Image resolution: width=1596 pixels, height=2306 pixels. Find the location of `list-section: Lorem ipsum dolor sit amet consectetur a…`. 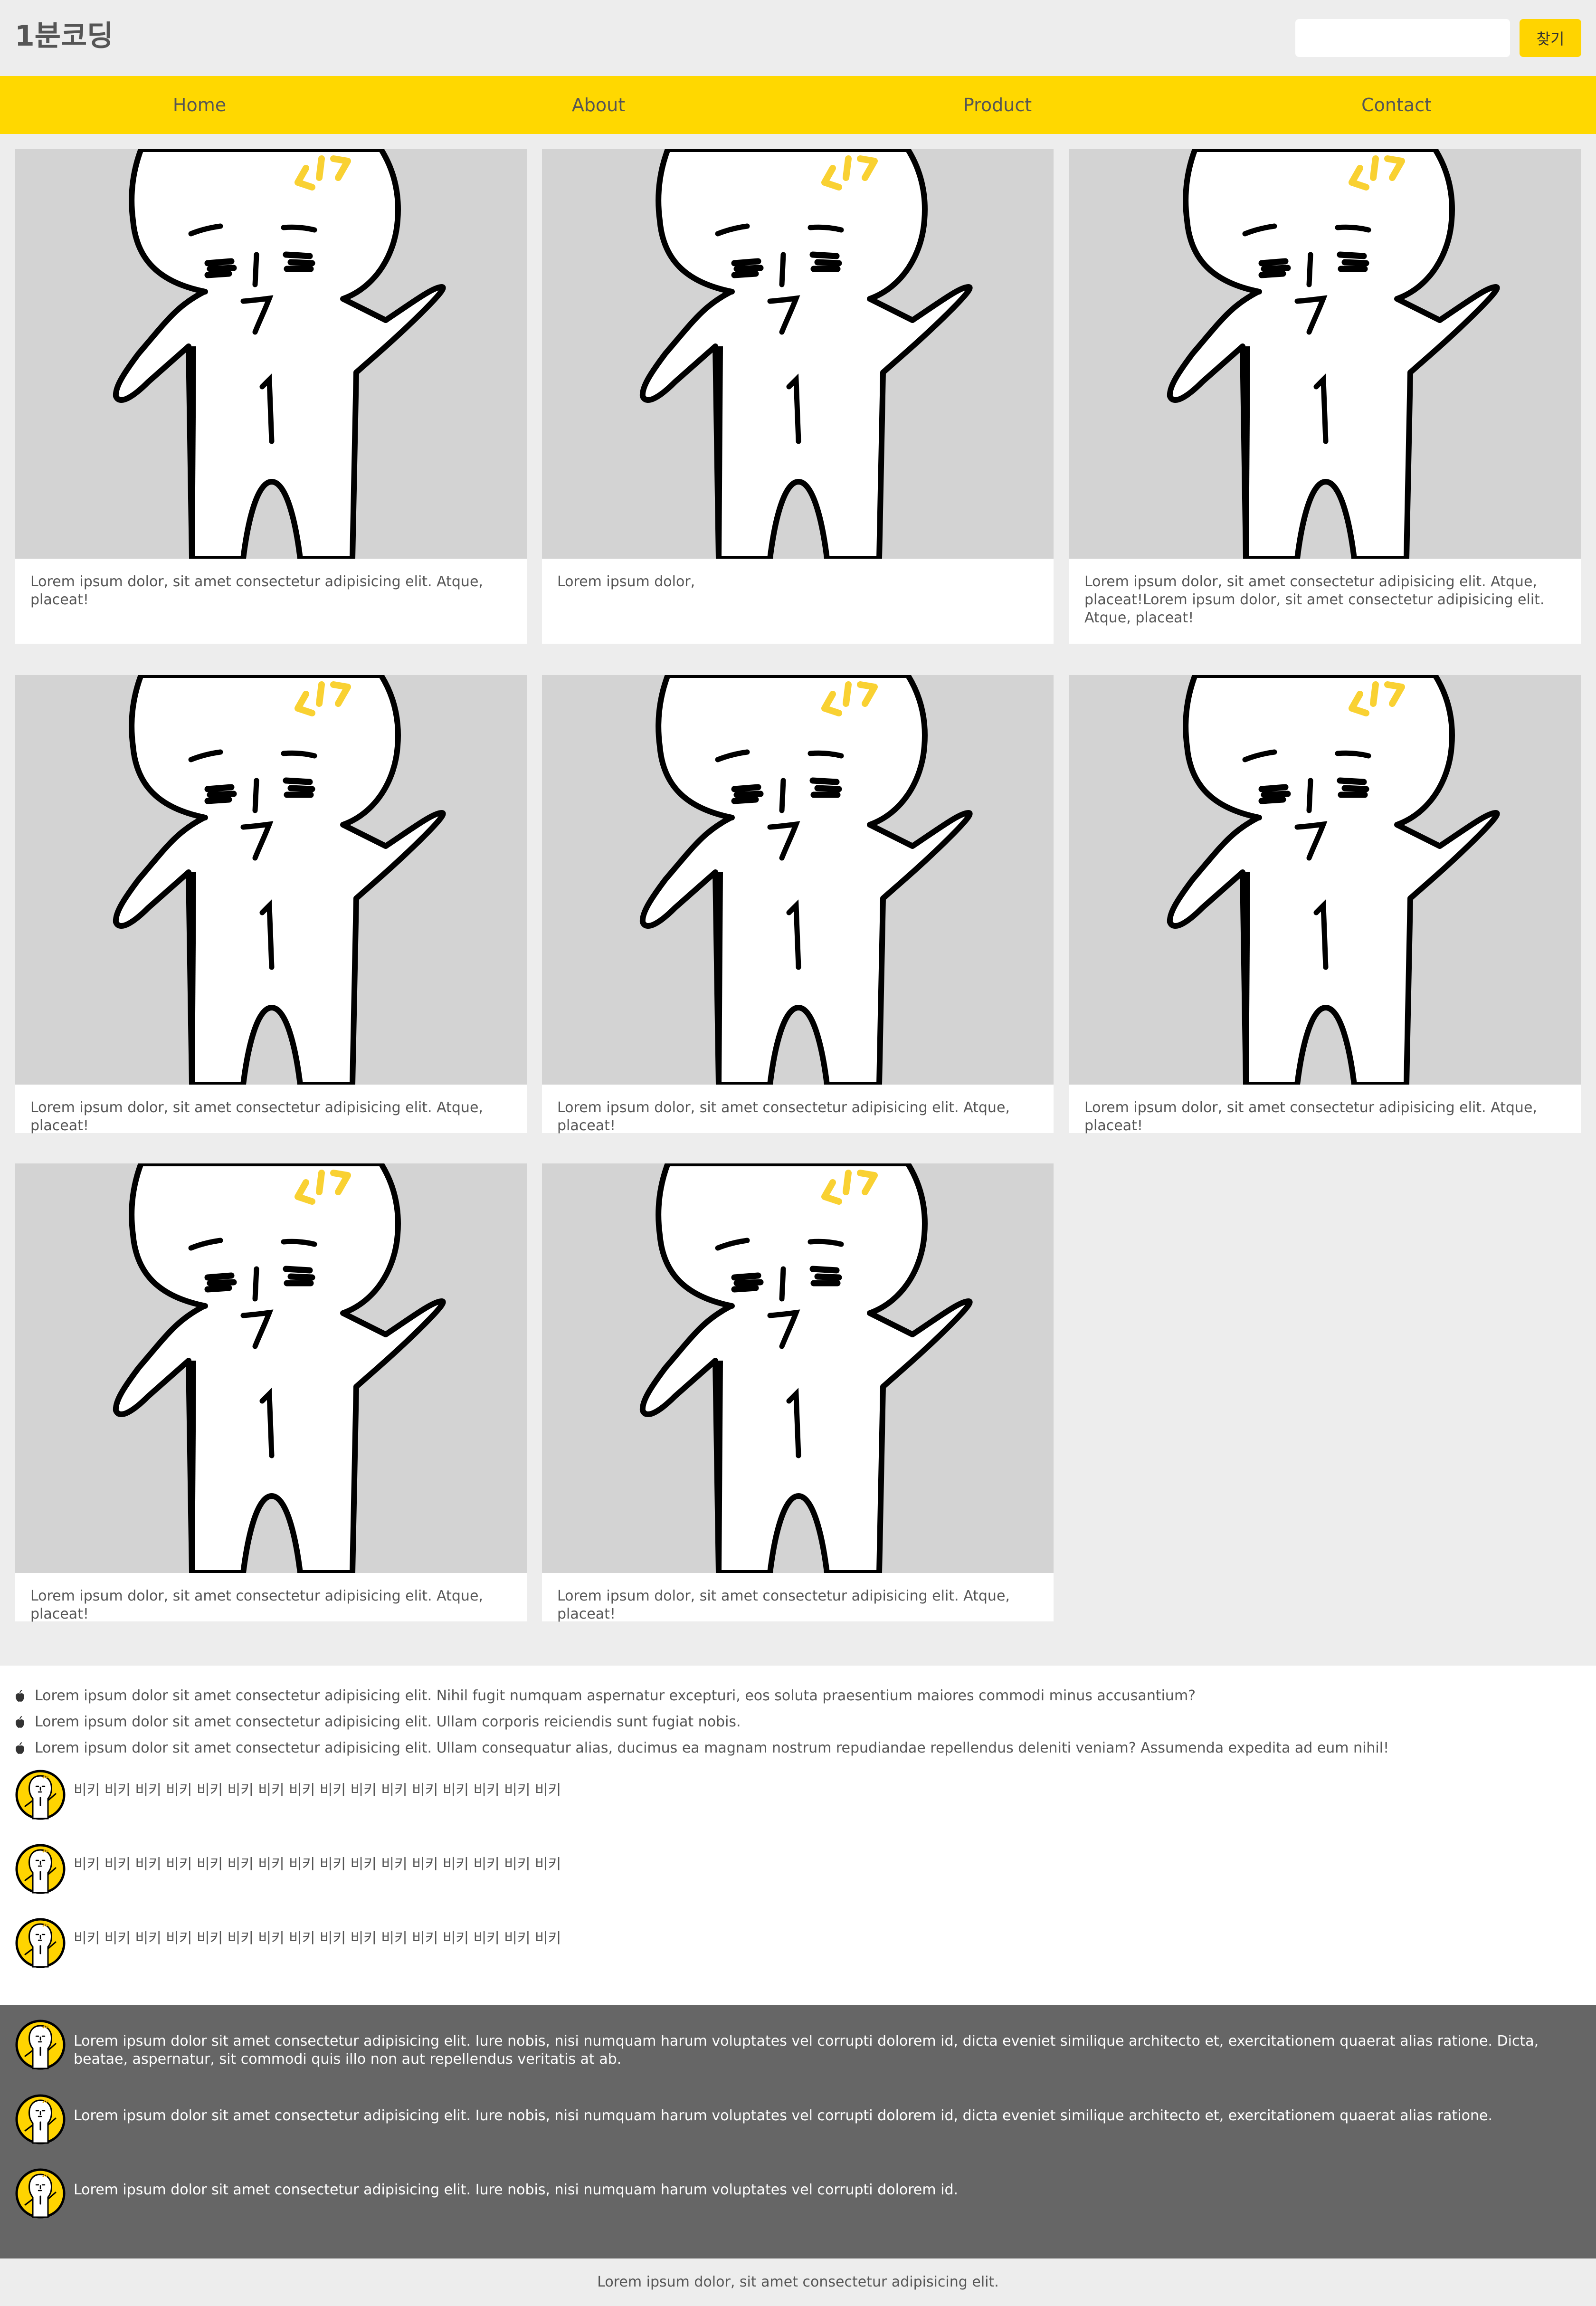

list-section: Lorem ipsum dolor sit amet consectetur a… is located at coordinates (798, 1836).